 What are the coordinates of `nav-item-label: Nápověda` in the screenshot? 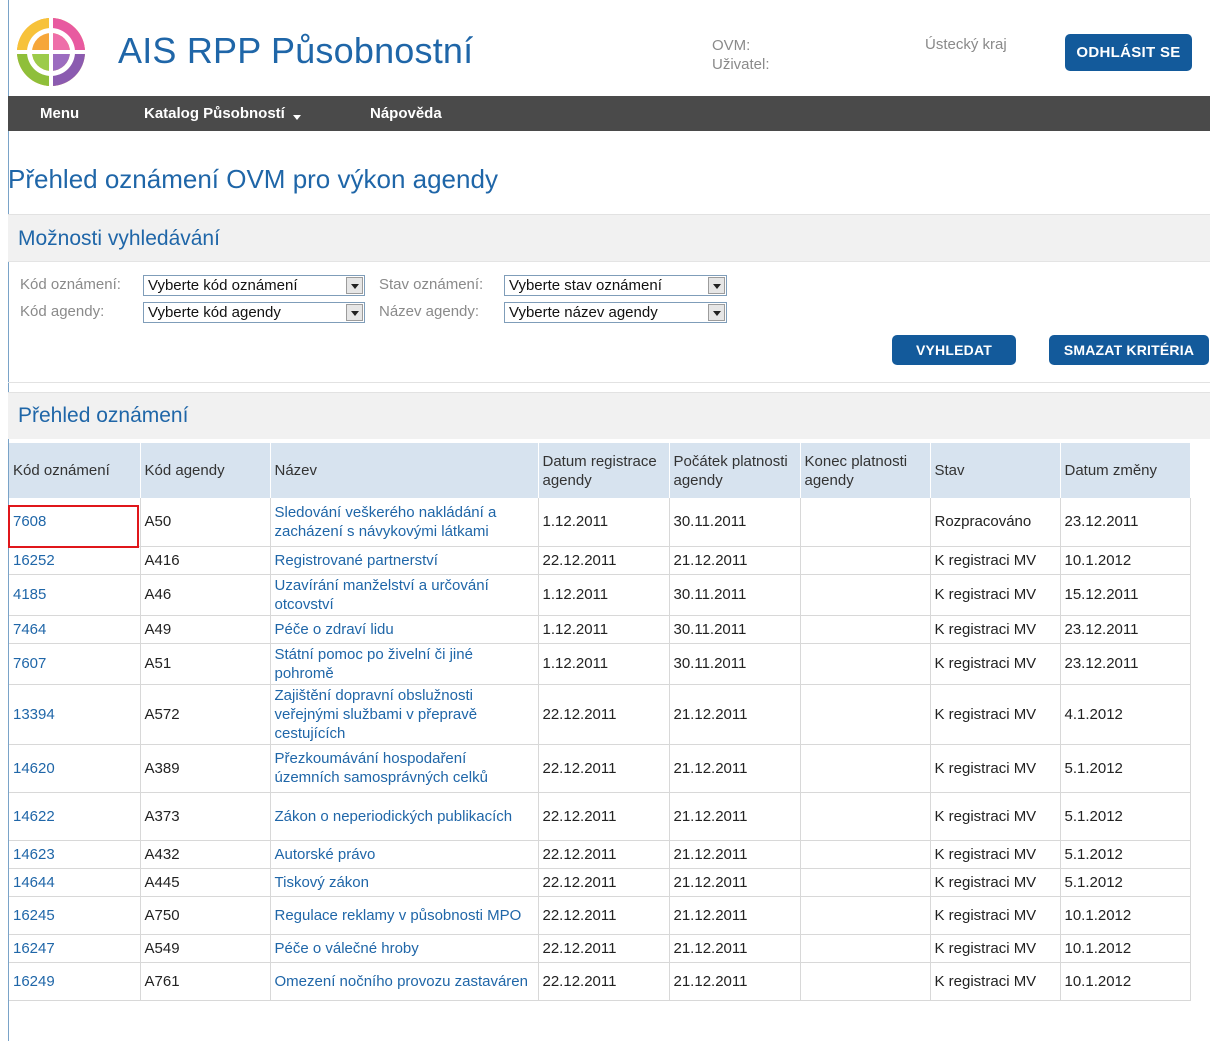 It's located at (406, 113).